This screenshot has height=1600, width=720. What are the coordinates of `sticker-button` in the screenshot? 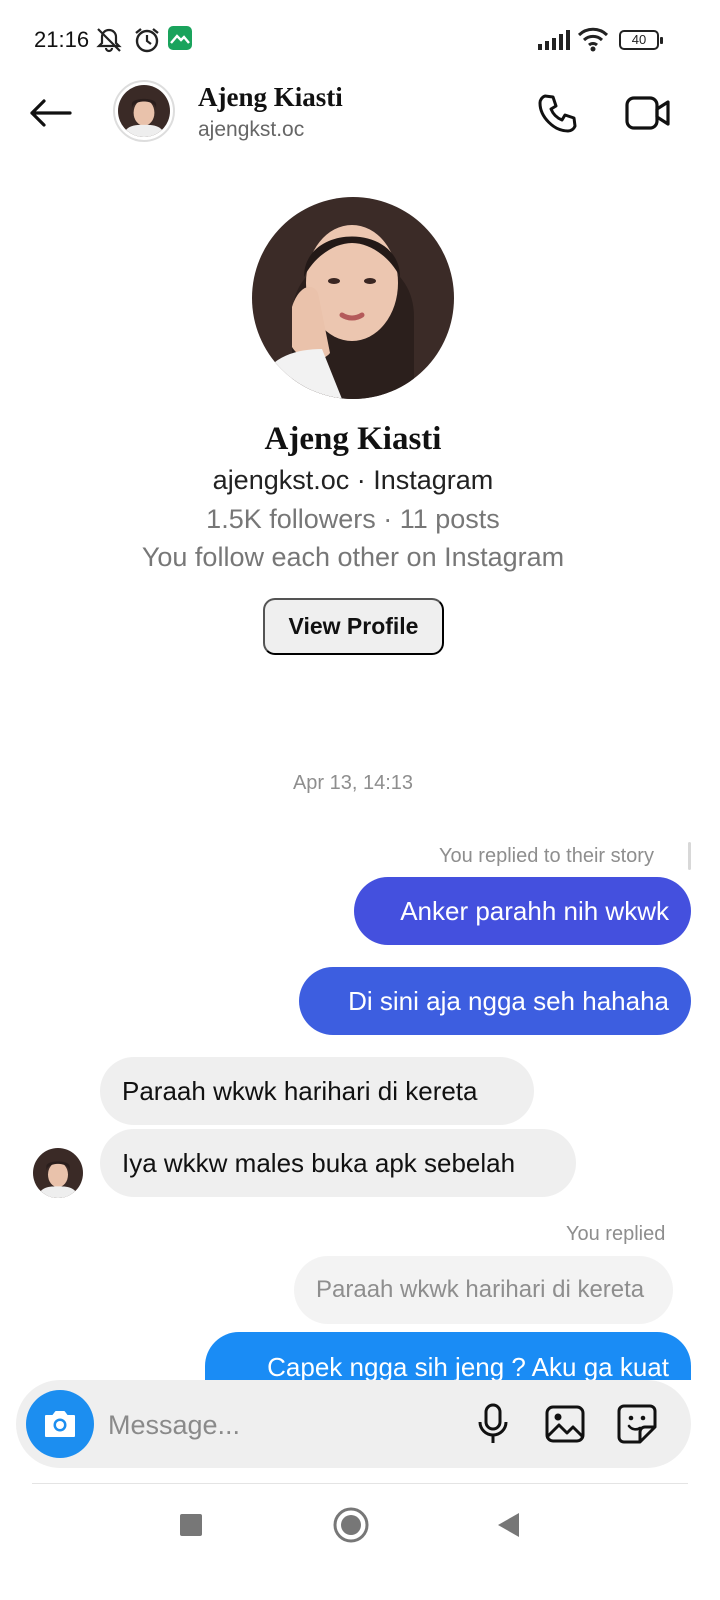 It's located at (637, 1424).